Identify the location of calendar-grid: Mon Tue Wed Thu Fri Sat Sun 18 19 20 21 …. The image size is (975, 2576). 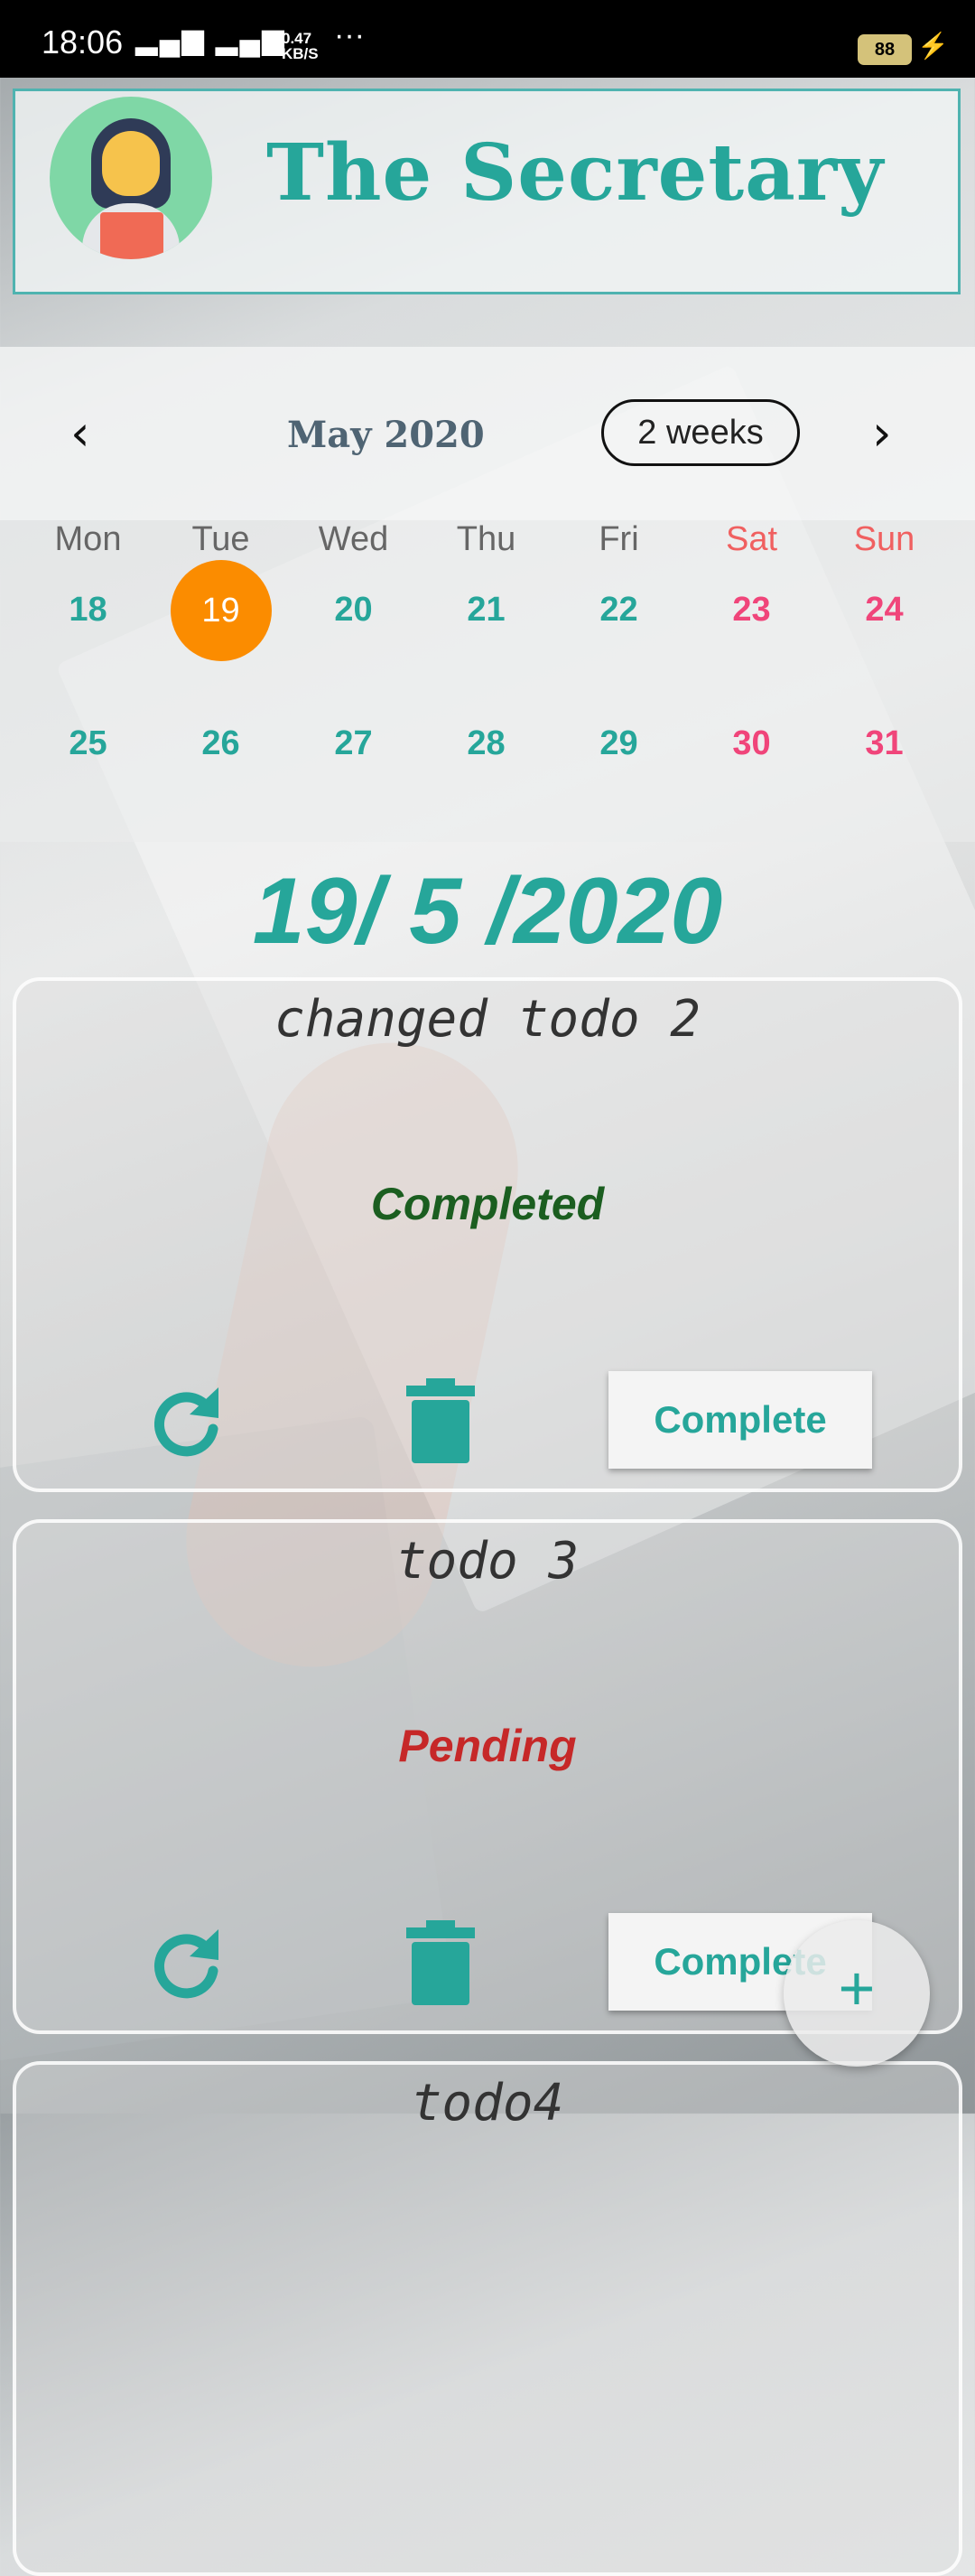
(487, 681).